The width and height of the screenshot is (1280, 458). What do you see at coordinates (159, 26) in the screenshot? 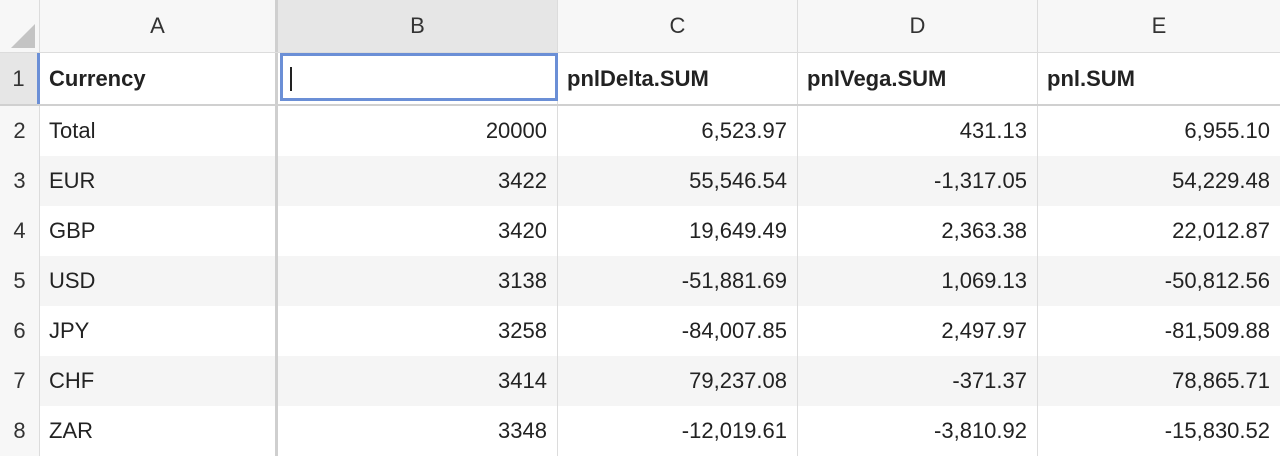
I see `column-header-a: A` at bounding box center [159, 26].